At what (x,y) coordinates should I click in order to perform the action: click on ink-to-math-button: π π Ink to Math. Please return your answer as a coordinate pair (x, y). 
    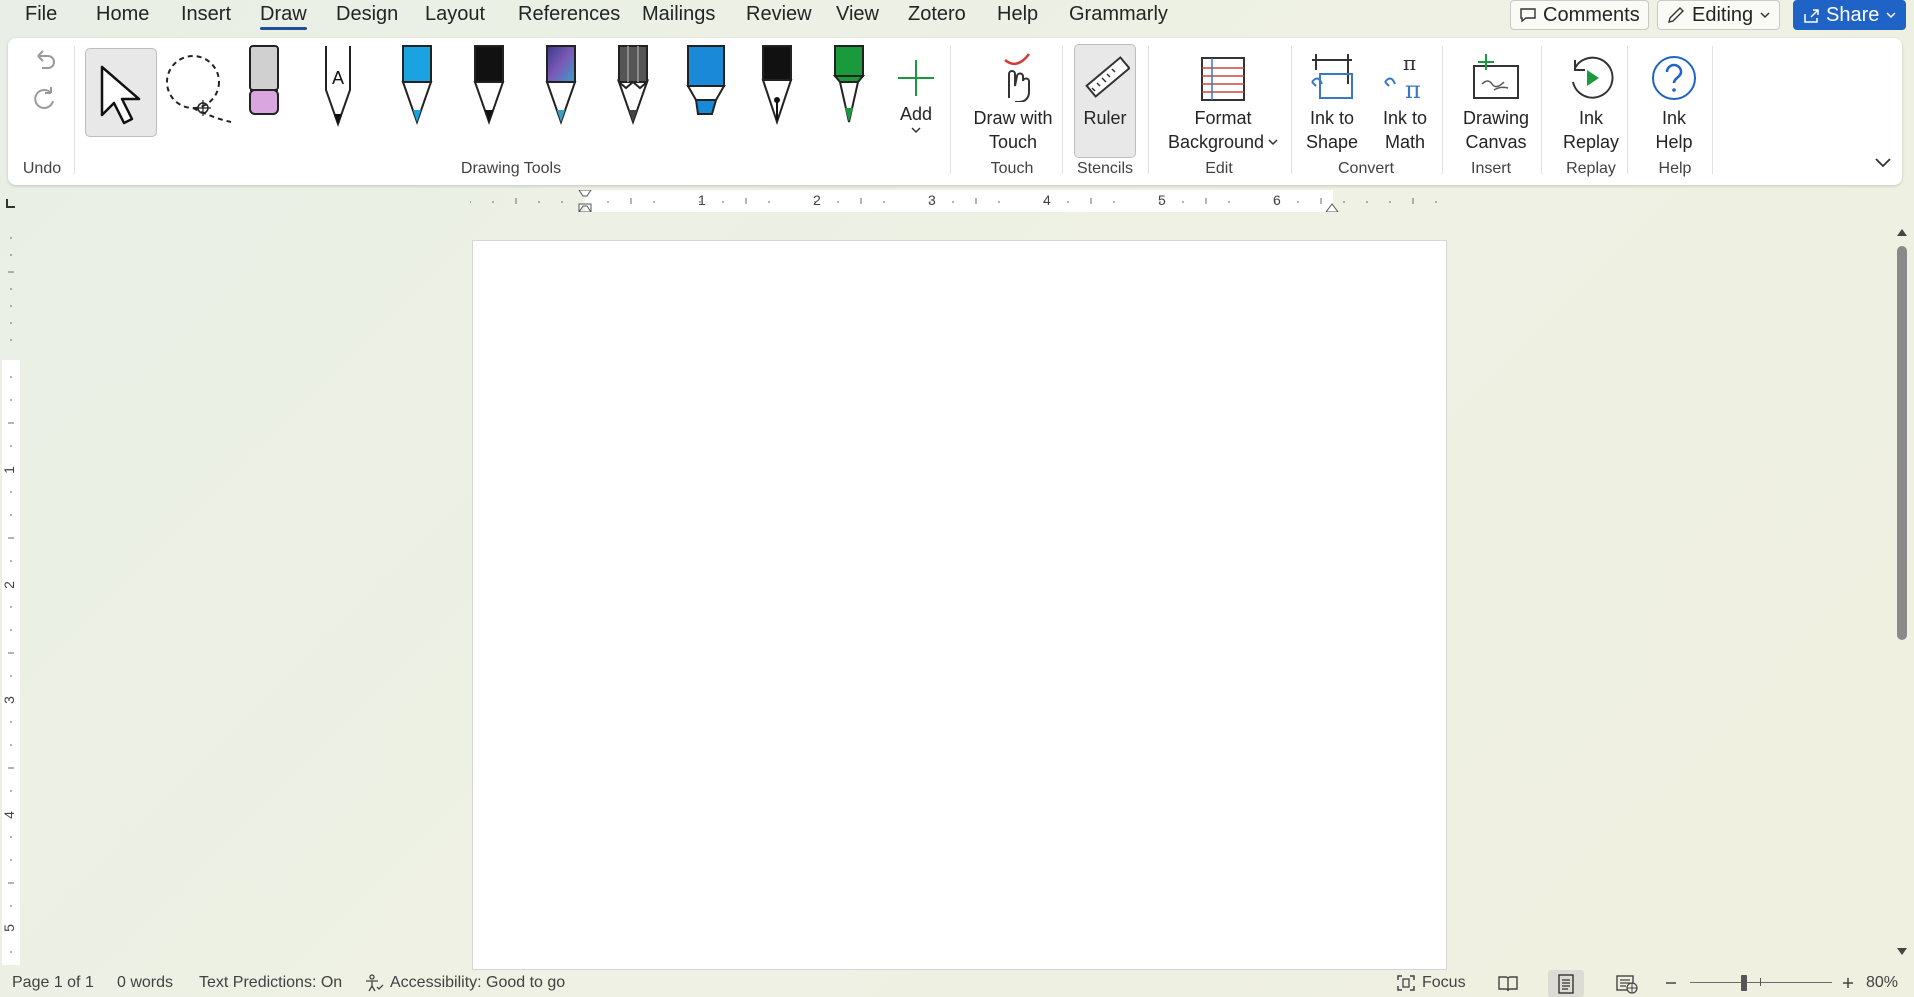
    Looking at the image, I should click on (1405, 98).